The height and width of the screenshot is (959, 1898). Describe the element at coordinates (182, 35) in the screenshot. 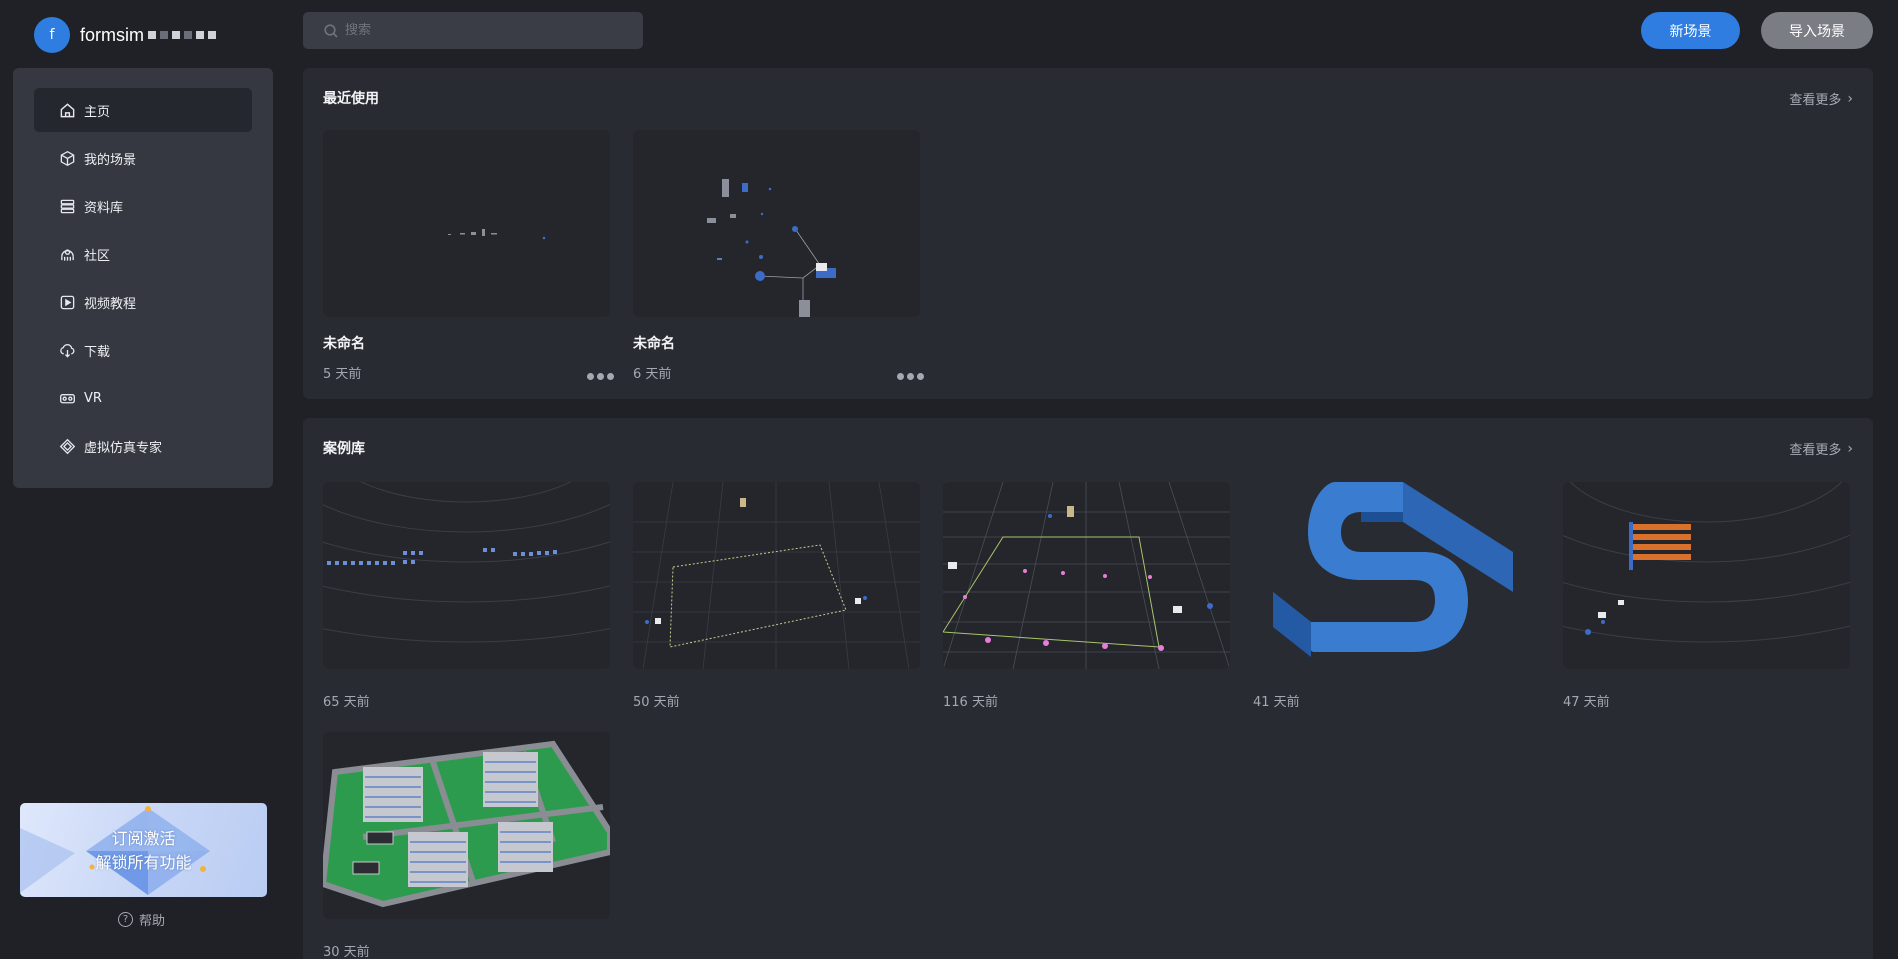

I see `brand-redacted-mask` at that location.